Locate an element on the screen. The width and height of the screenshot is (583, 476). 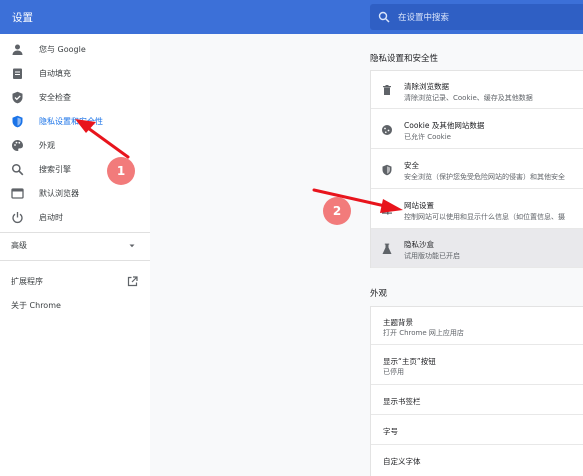
cookie-icon is located at coordinates (387, 130).